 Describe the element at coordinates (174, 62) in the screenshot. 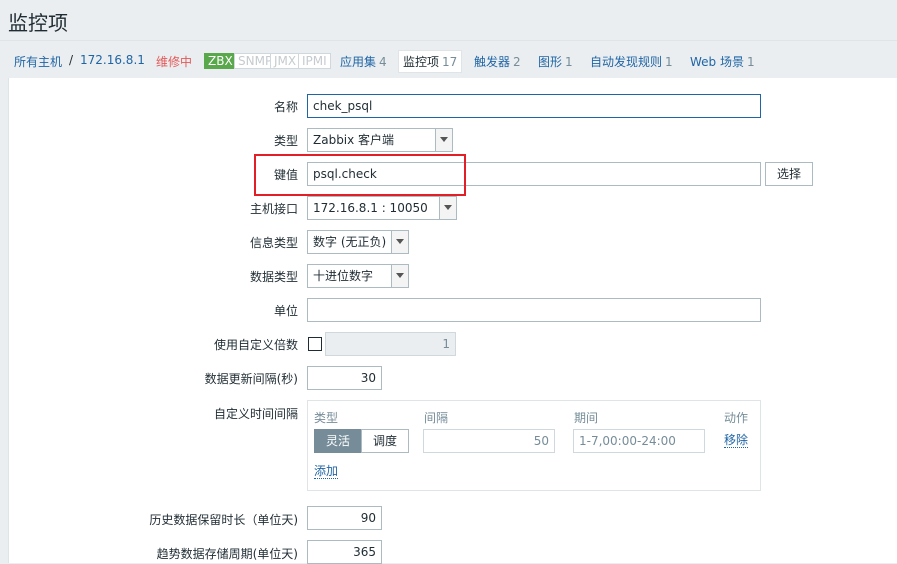

I see `maintenance-status: 维修中` at that location.